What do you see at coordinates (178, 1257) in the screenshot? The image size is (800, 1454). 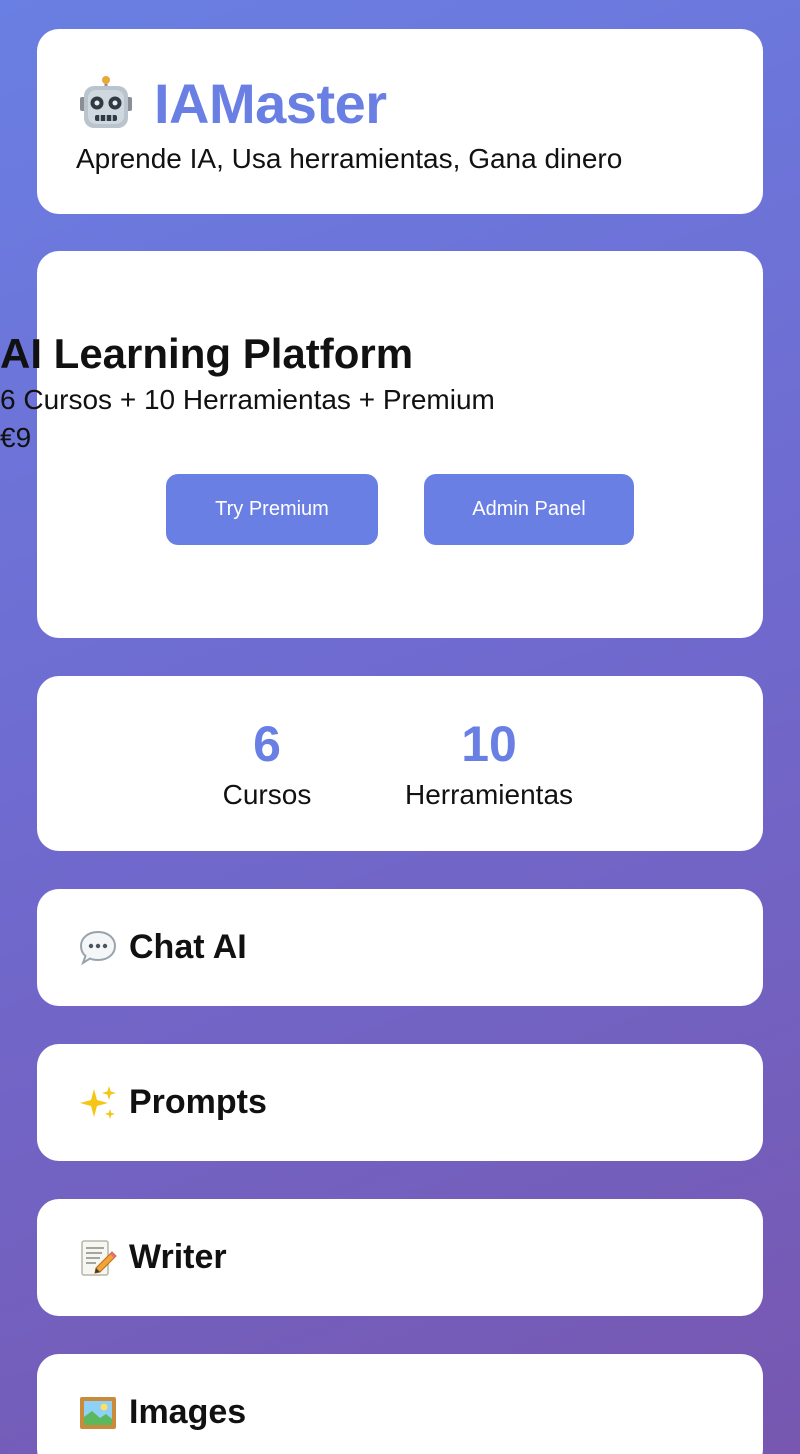 I see `tool-label-writer: Writer` at bounding box center [178, 1257].